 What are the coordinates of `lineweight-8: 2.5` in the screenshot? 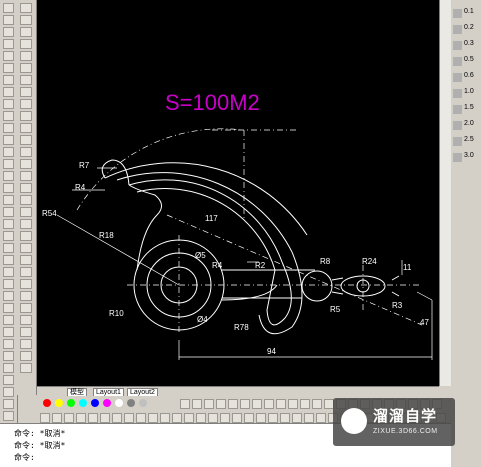 It's located at (469, 139).